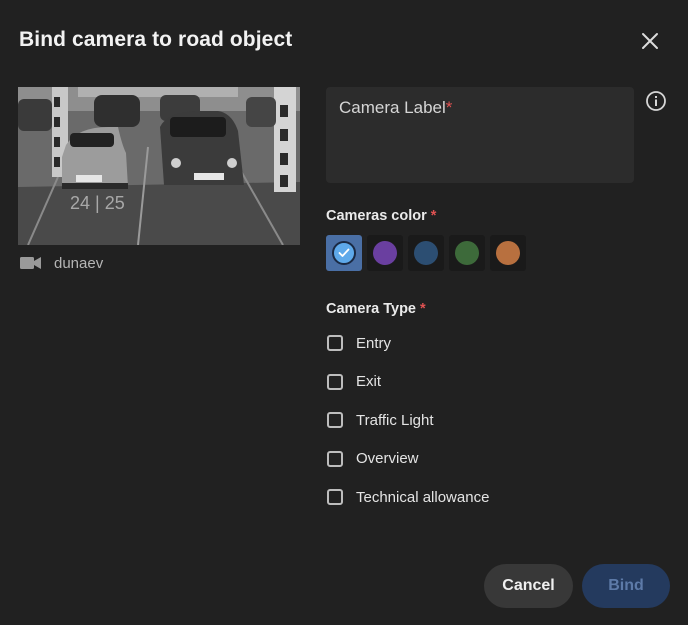 The height and width of the screenshot is (625, 688). What do you see at coordinates (79, 263) in the screenshot?
I see `camera-name: dunaev` at bounding box center [79, 263].